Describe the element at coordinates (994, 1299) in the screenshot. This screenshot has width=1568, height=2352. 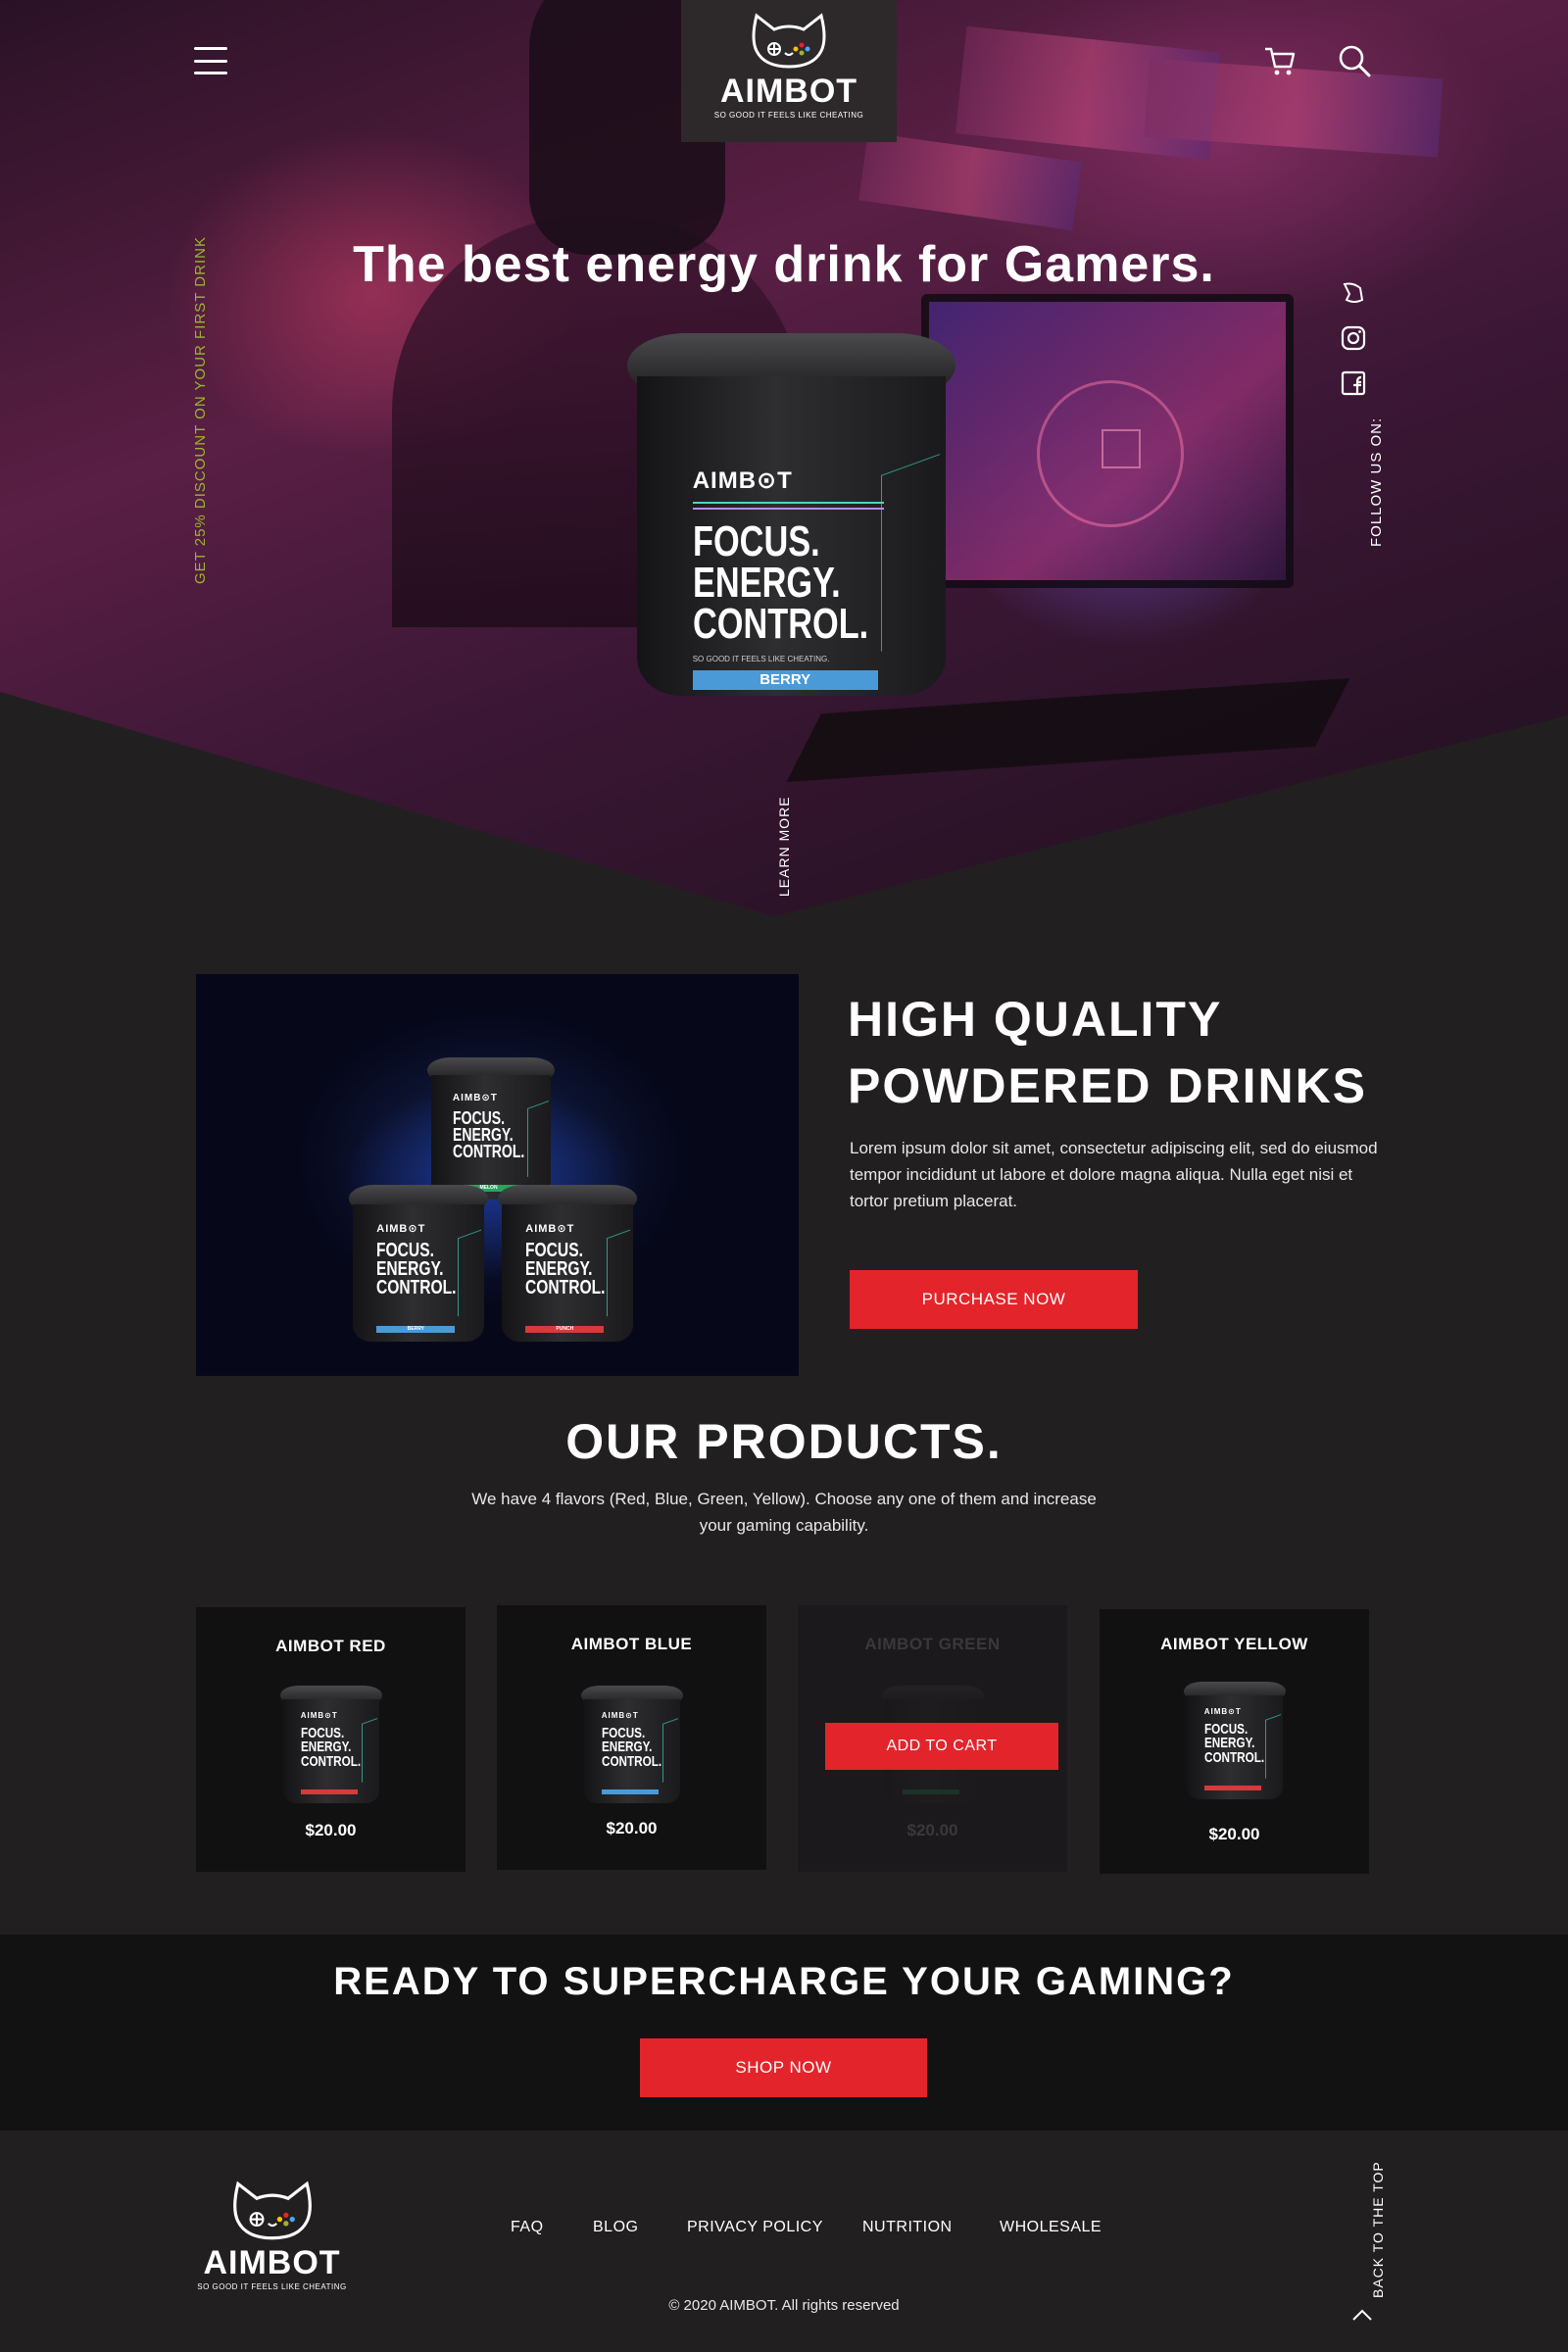
I see `purchase-now-button: PURCHASE NOW` at that location.